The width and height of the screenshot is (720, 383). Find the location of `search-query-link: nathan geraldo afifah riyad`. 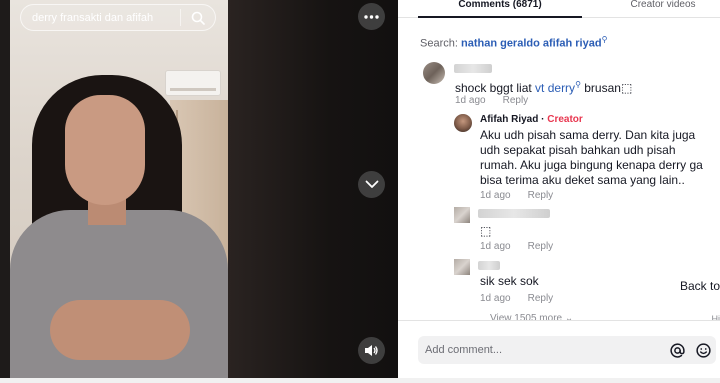

search-query-link: nathan geraldo afifah riyad is located at coordinates (531, 44).